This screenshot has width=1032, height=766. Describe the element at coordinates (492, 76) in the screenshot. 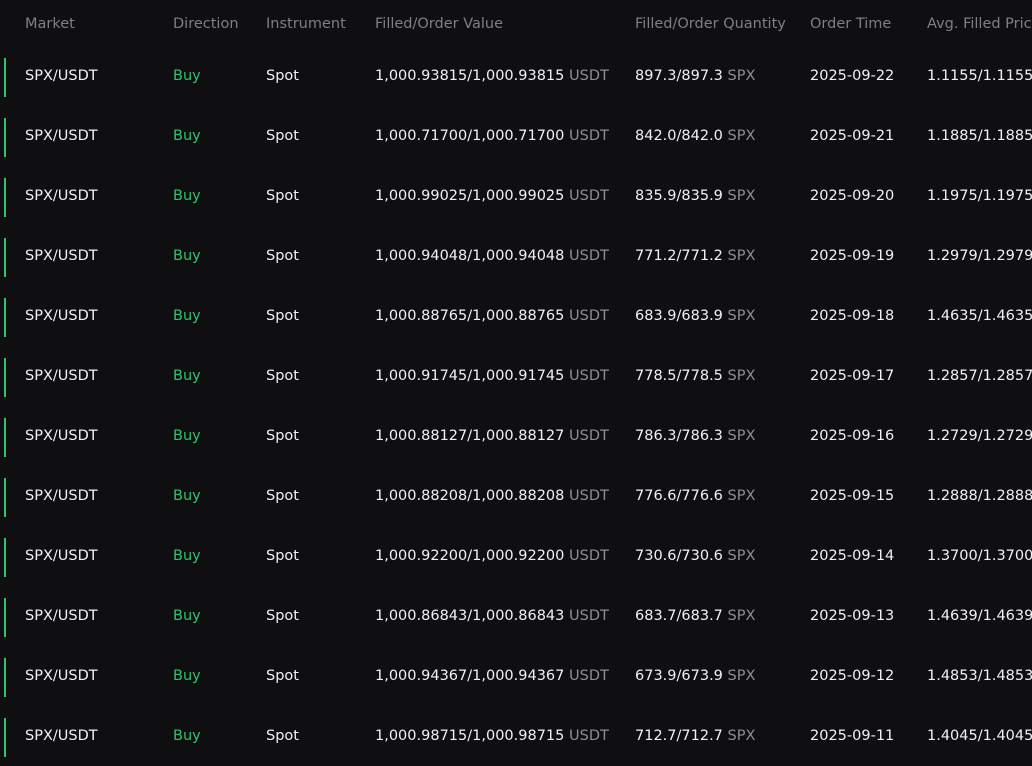

I see `value-cell: 1,000.93815/1,000.93815 USDT` at that location.